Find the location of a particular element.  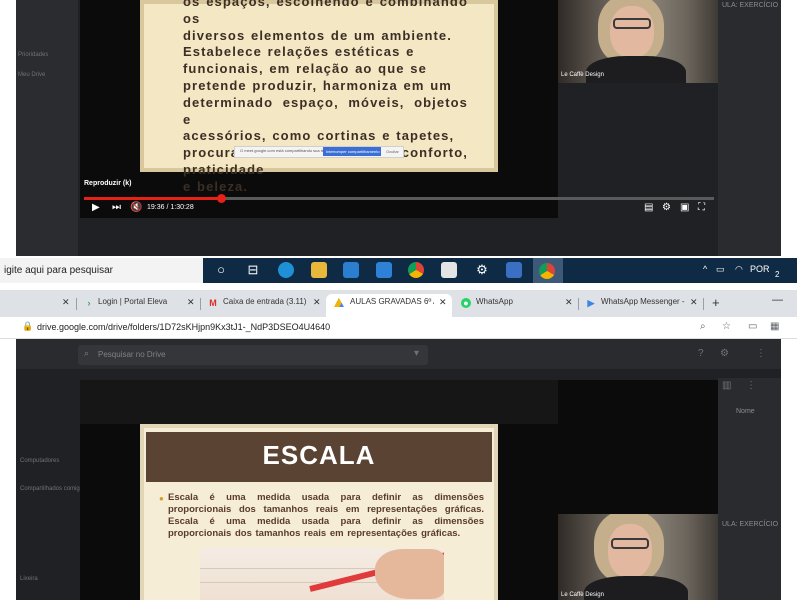

cast-icon: ▭ is located at coordinates (752, 326).